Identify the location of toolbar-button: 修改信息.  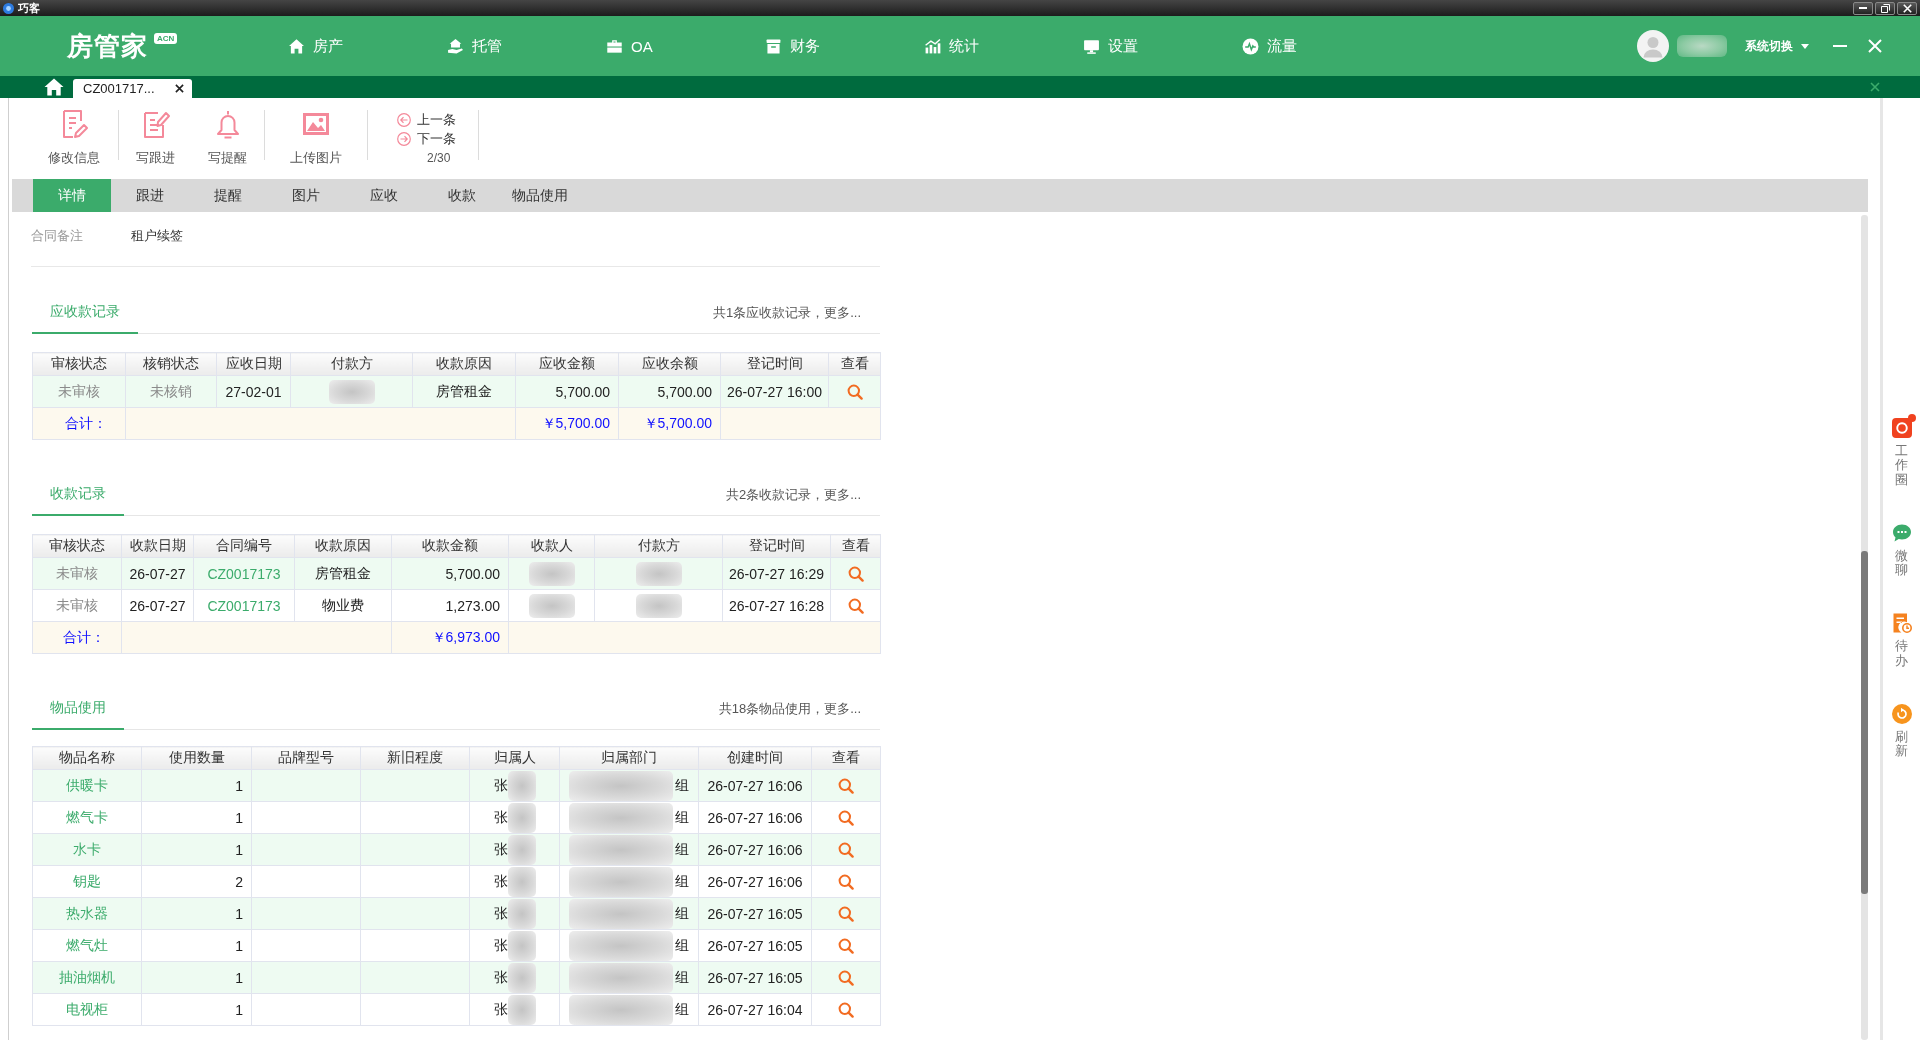
(74, 135).